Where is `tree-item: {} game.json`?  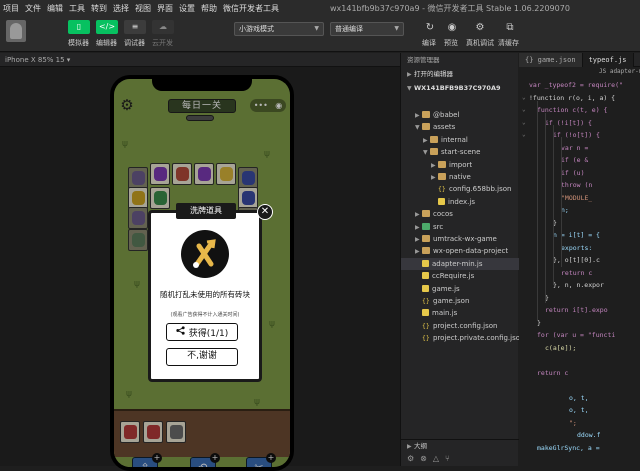 tree-item: {} game.json is located at coordinates (460, 301).